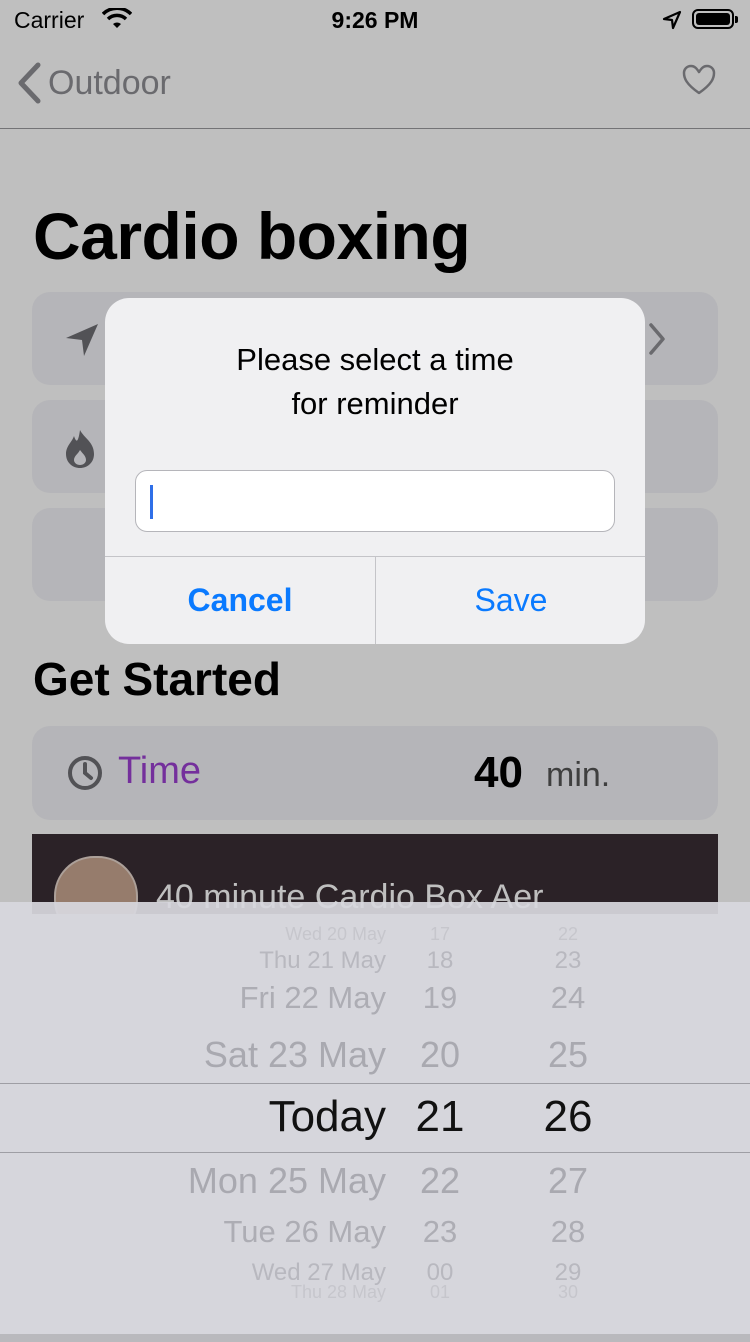 The height and width of the screenshot is (1342, 750). I want to click on picker-row: Sat 23 May 20 25, so click(375, 1064).